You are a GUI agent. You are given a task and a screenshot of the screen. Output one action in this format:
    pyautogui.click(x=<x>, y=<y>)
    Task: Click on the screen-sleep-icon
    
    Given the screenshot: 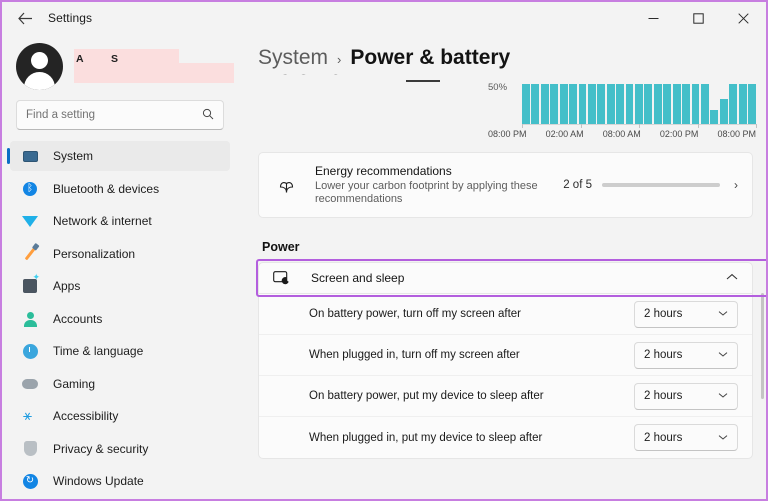 What is the action you would take?
    pyautogui.click(x=284, y=278)
    